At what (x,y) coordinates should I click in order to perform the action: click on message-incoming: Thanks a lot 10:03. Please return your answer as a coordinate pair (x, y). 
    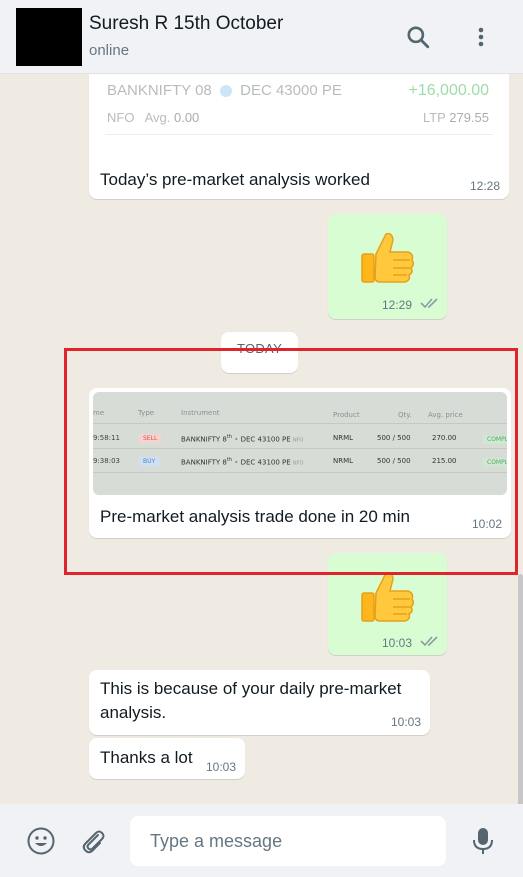
    Looking at the image, I should click on (167, 758).